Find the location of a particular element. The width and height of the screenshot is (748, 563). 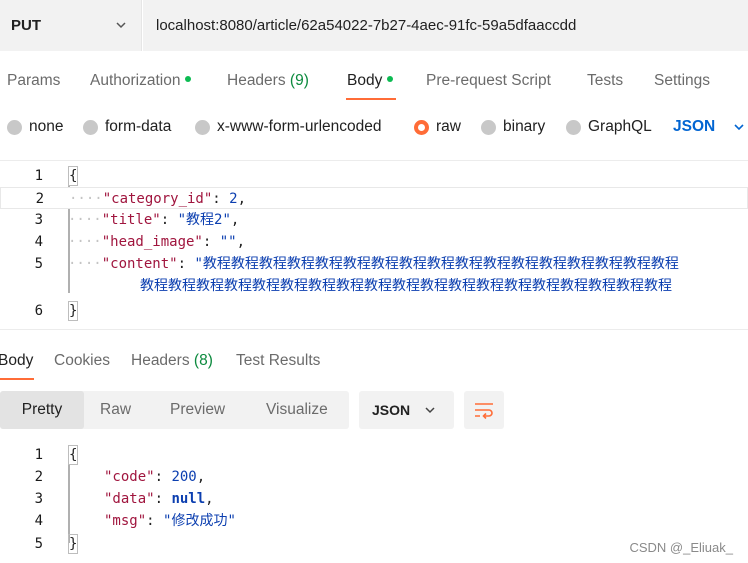

code-line: 2 "code": 200, is located at coordinates (374, 477).